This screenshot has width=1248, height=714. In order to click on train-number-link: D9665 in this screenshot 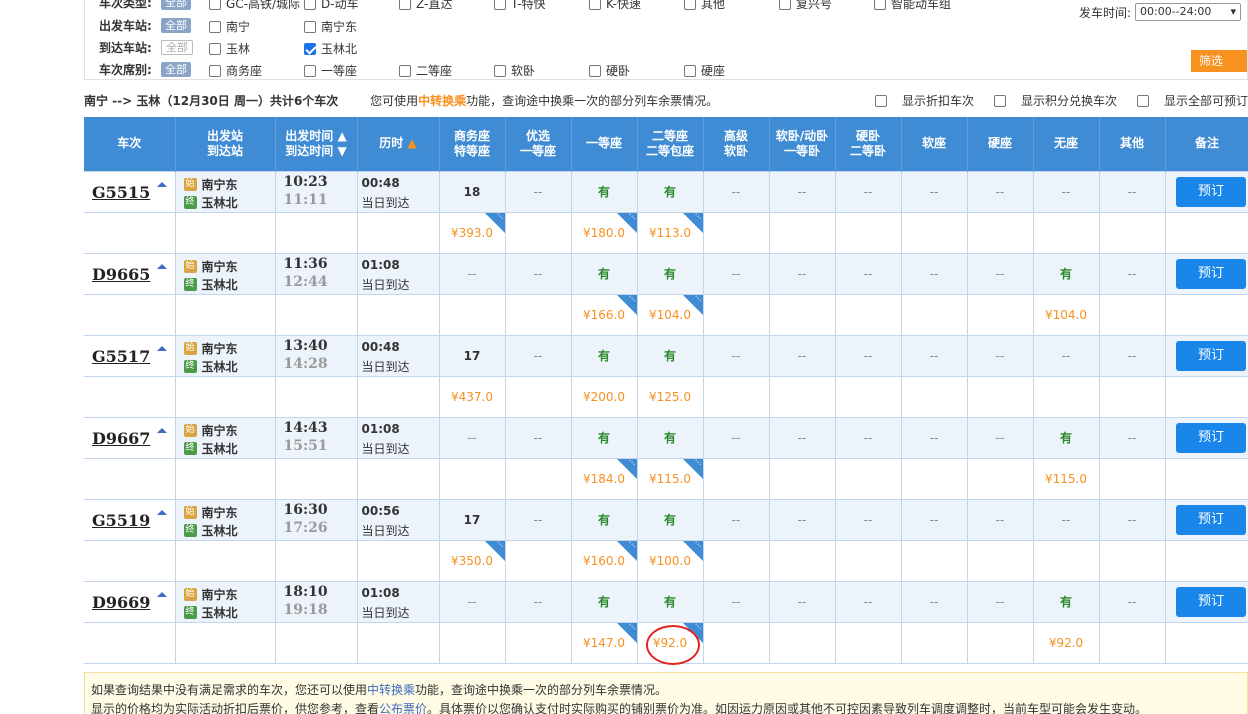, I will do `click(121, 274)`.